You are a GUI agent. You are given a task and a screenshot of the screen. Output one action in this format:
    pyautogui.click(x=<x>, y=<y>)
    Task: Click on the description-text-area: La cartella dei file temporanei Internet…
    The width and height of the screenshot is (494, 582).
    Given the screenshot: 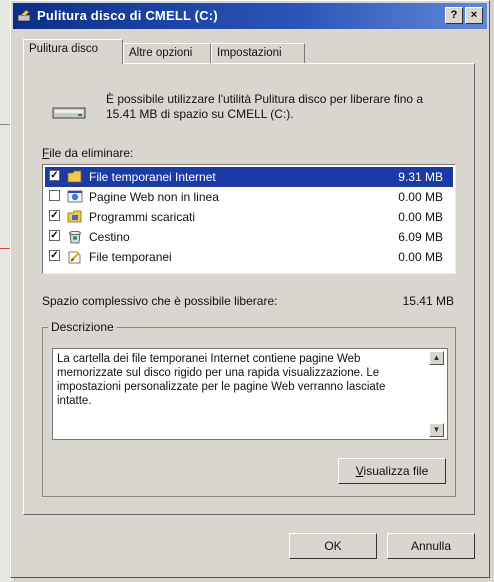 What is the action you would take?
    pyautogui.click(x=250, y=394)
    